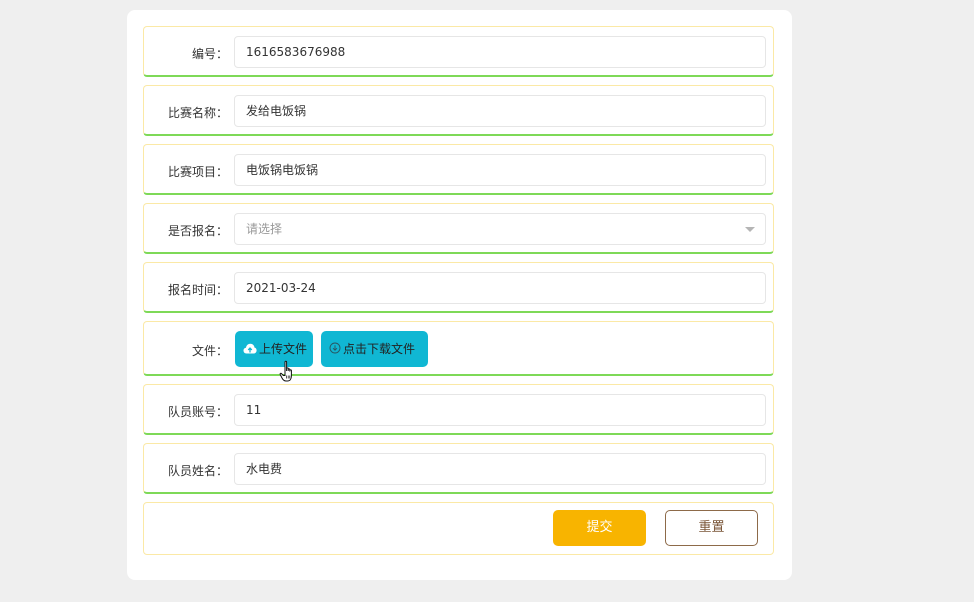  I want to click on form-row-registered: 是否报名： 请选择, so click(458, 228).